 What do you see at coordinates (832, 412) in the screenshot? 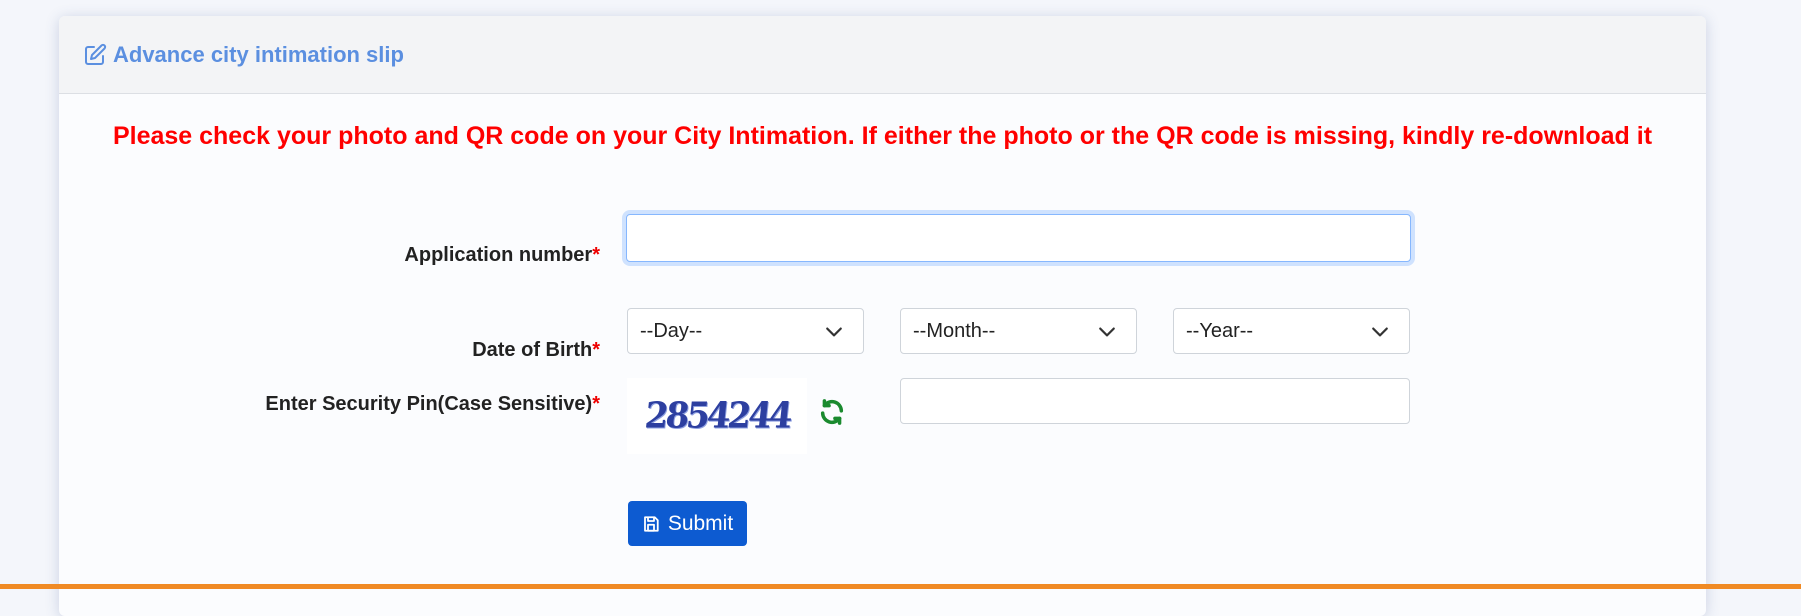
I see `refresh-captcha-icon` at bounding box center [832, 412].